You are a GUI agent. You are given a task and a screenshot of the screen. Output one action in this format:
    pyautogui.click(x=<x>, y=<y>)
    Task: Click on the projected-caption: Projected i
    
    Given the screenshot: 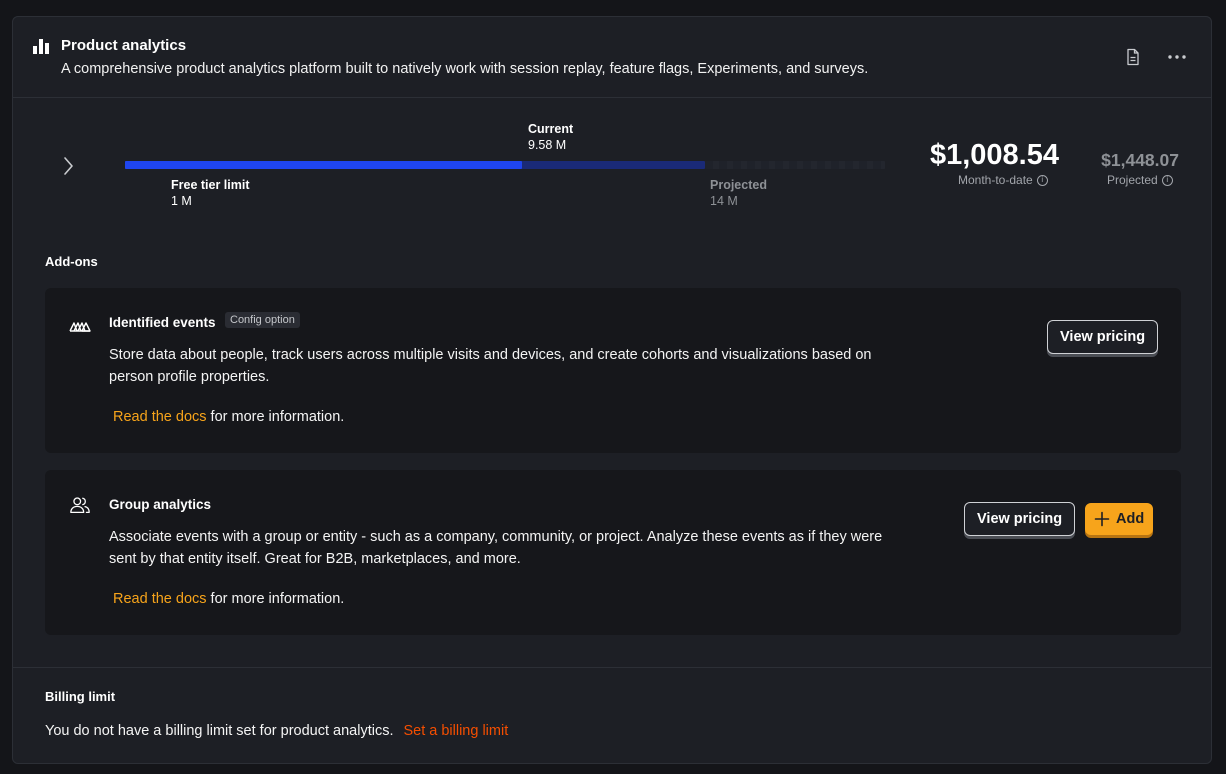 What is the action you would take?
    pyautogui.click(x=1140, y=180)
    